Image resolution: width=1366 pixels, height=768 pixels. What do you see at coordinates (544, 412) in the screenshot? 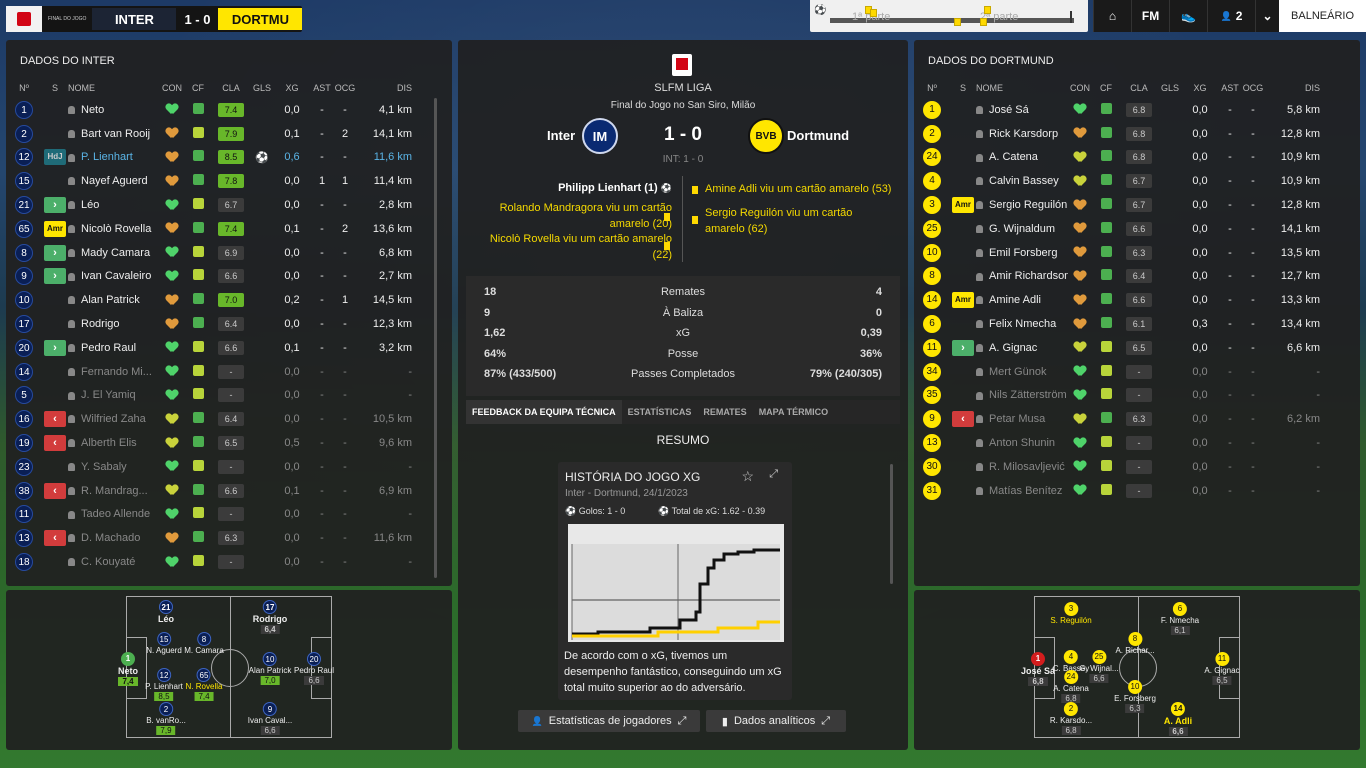
I see `tab-feedback: FEEDBACK DA EQUIPA TÉCNICA` at bounding box center [544, 412].